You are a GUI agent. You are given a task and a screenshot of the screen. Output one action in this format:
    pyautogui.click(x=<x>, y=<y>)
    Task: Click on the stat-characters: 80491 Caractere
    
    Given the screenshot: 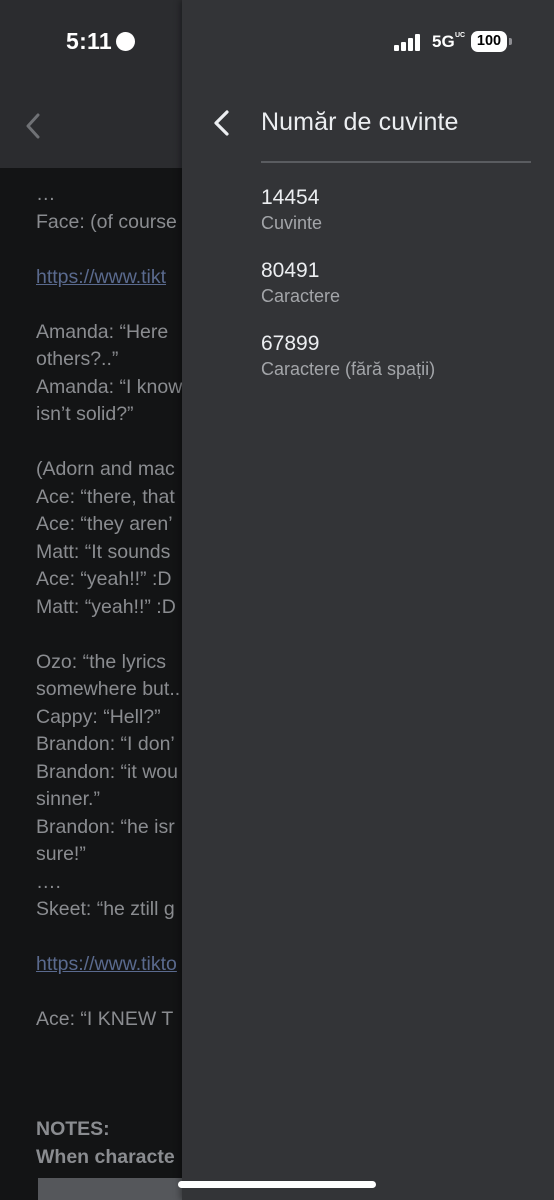 What is the action you would take?
    pyautogui.click(x=300, y=283)
    